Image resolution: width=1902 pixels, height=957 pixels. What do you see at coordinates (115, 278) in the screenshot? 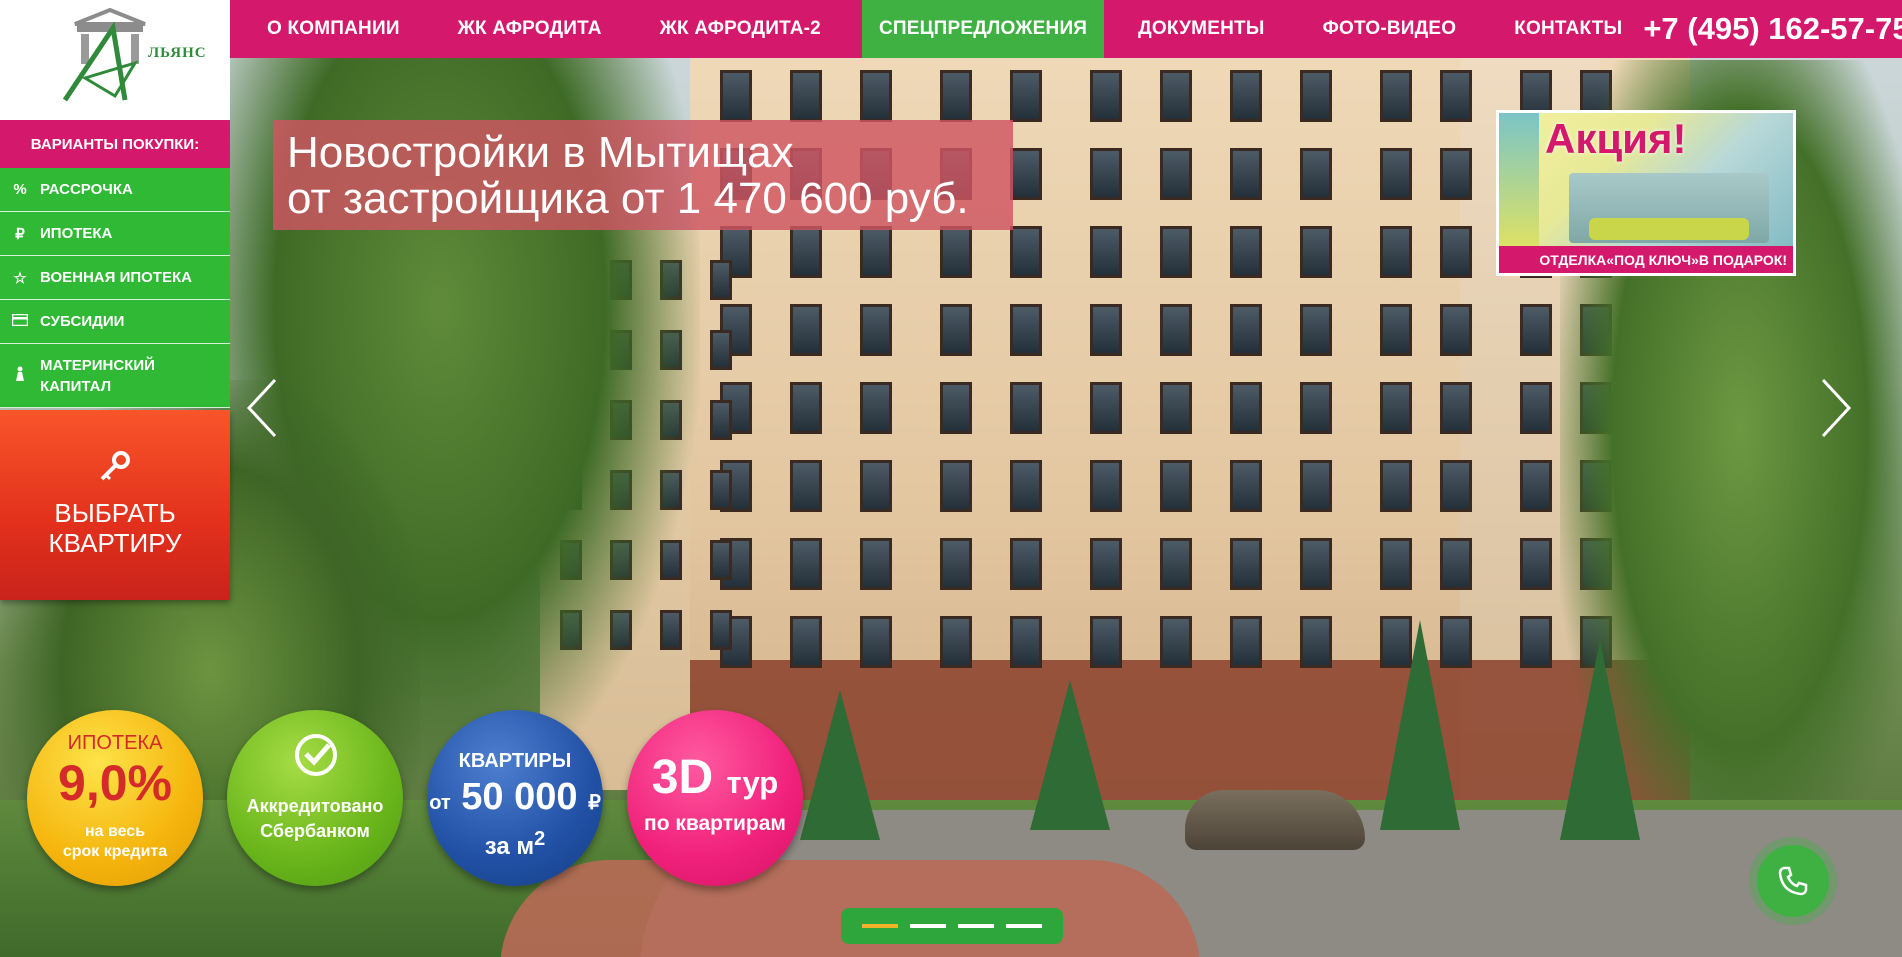
I see `purchase-option-military-mortgage: ☆ ВОЕННАЯ ИПОТЕКА` at bounding box center [115, 278].